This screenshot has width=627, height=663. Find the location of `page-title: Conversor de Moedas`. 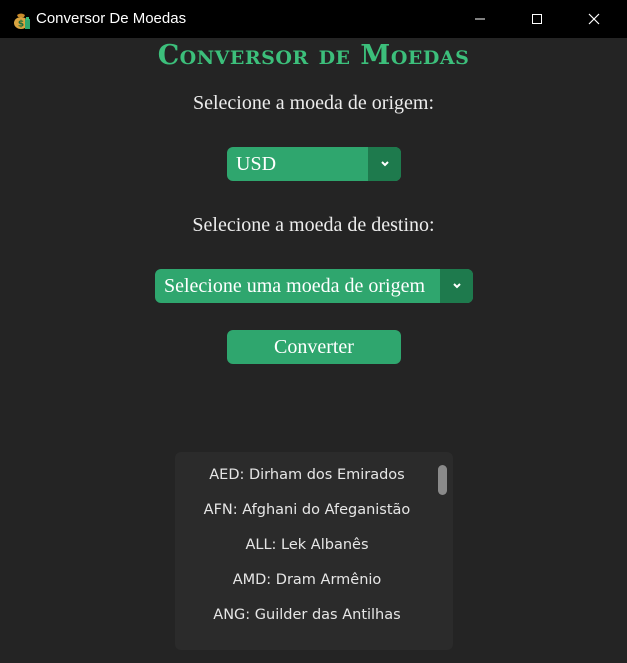

page-title: Conversor de Moedas is located at coordinates (313, 55).